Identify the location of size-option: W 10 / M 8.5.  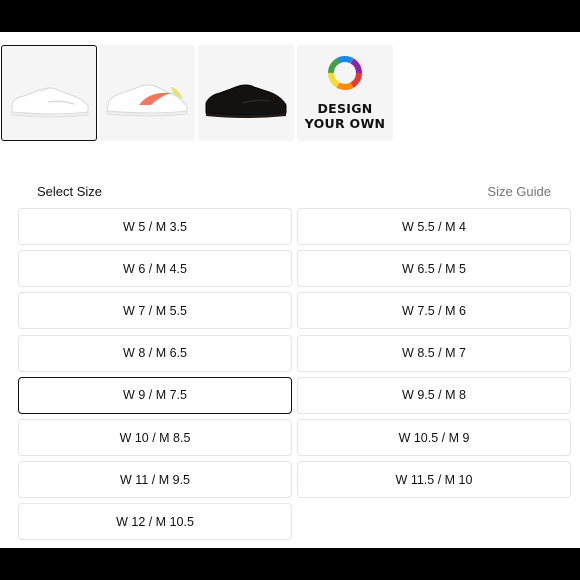
(155, 437).